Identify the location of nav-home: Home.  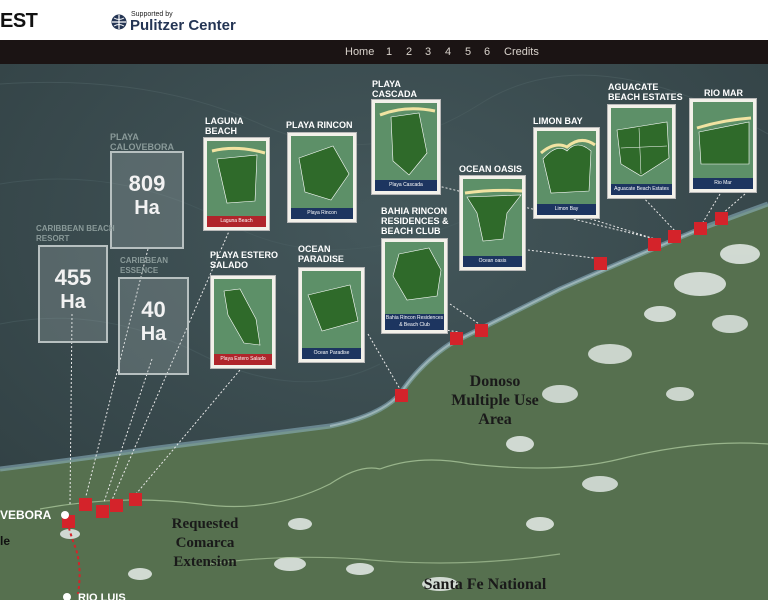
(359, 52).